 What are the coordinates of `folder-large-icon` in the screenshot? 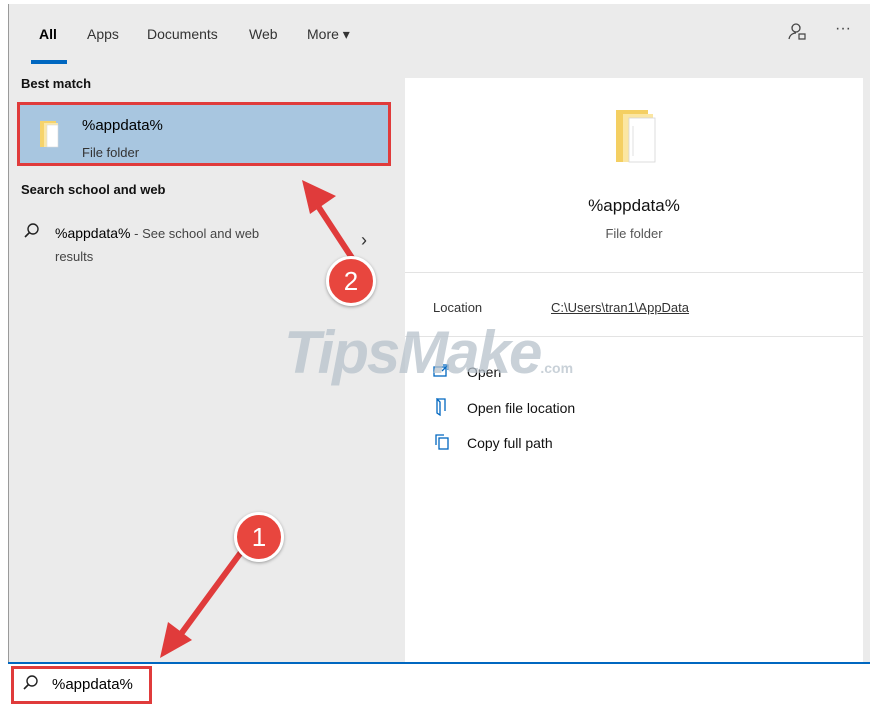 It's located at (636, 136).